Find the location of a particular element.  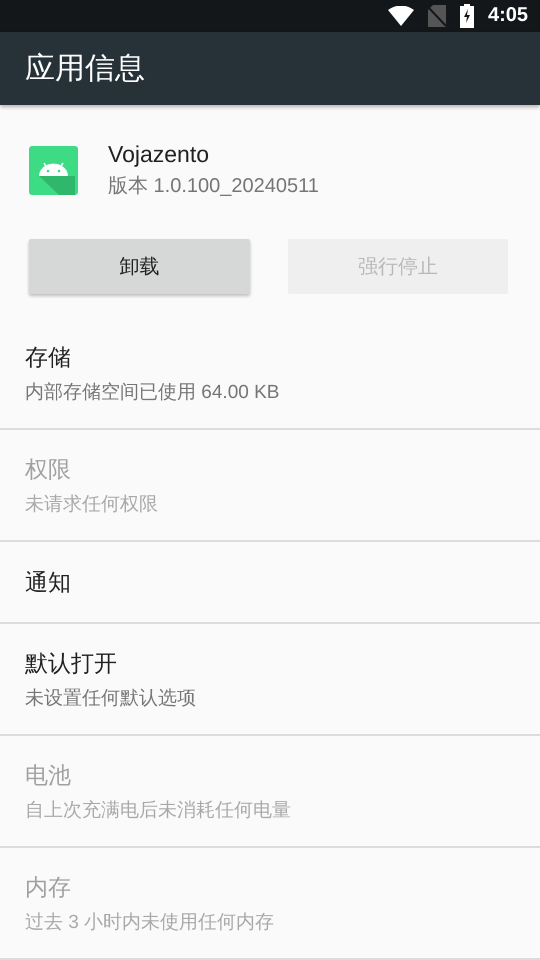

settings-item: 通知 is located at coordinates (270, 583).